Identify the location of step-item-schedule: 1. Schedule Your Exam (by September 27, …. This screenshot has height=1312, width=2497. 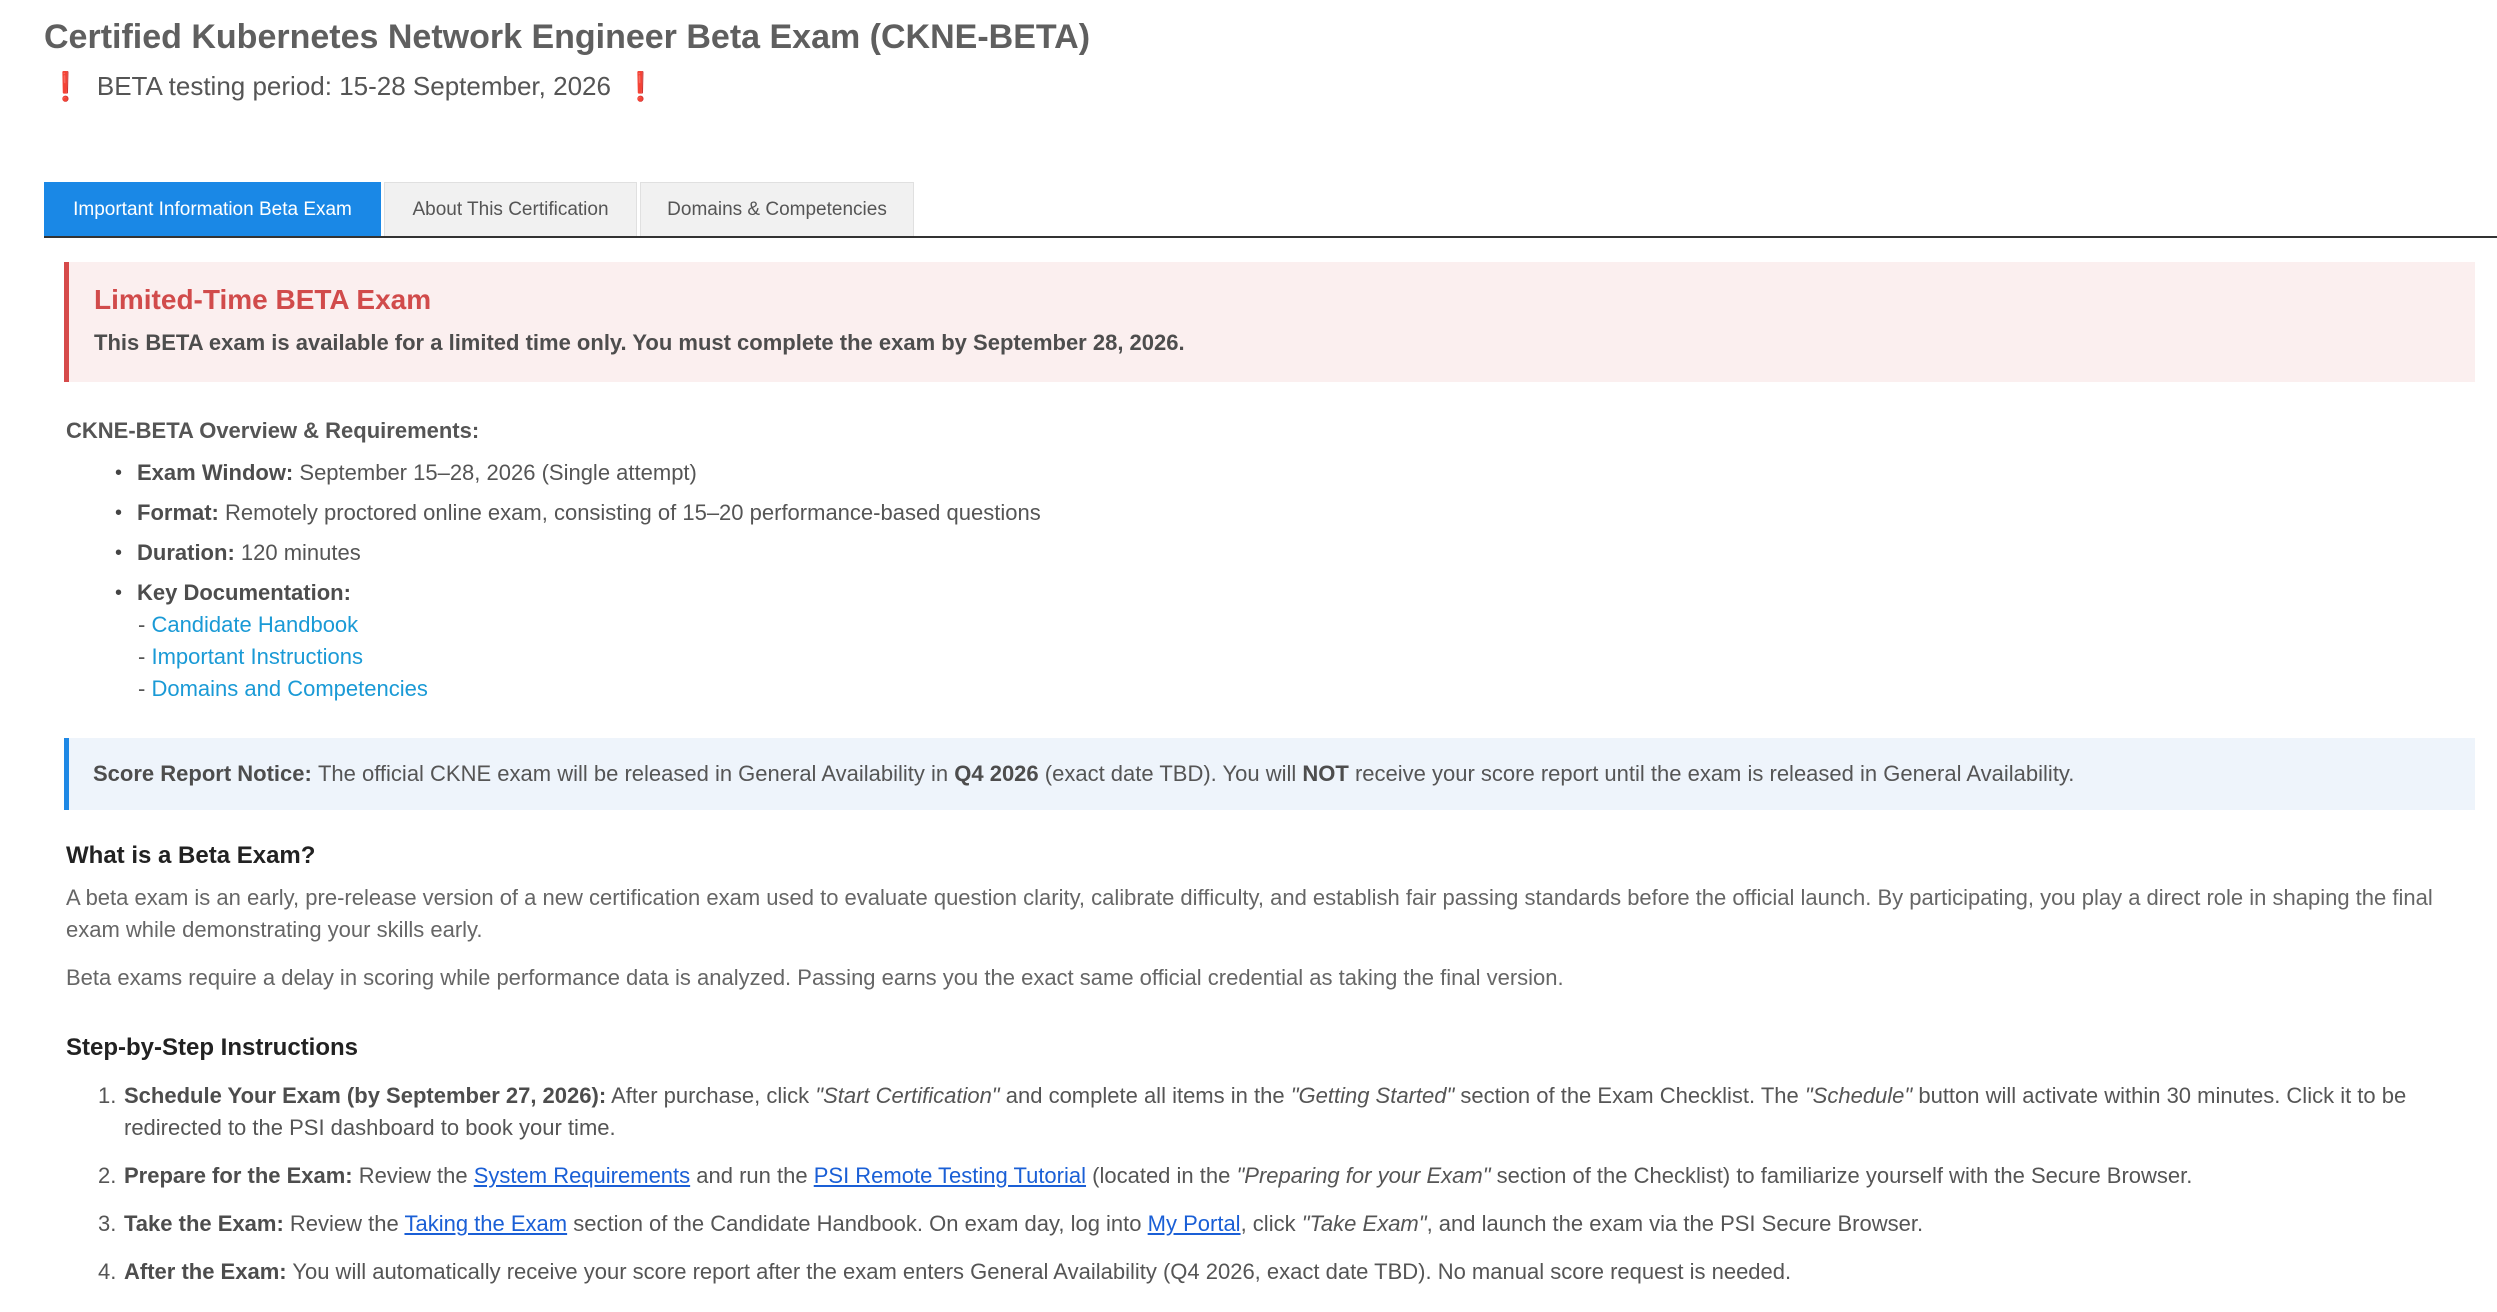
(1276, 1112).